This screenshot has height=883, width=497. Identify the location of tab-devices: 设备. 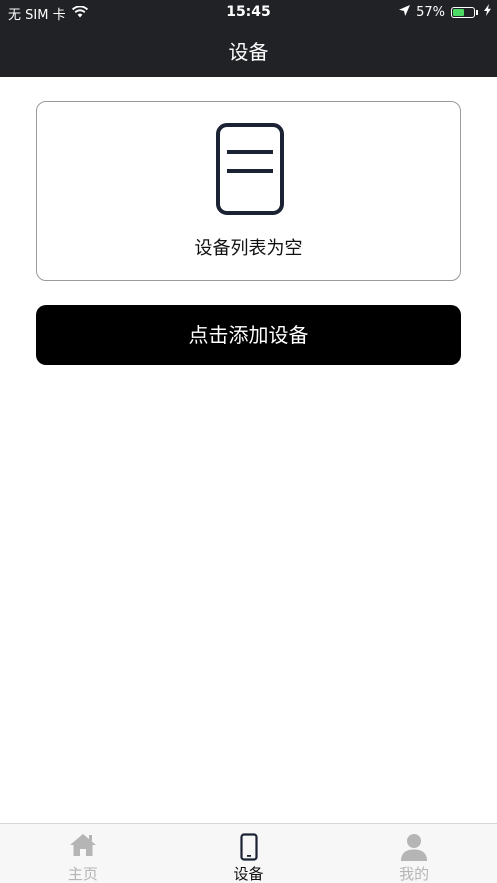
(249, 853).